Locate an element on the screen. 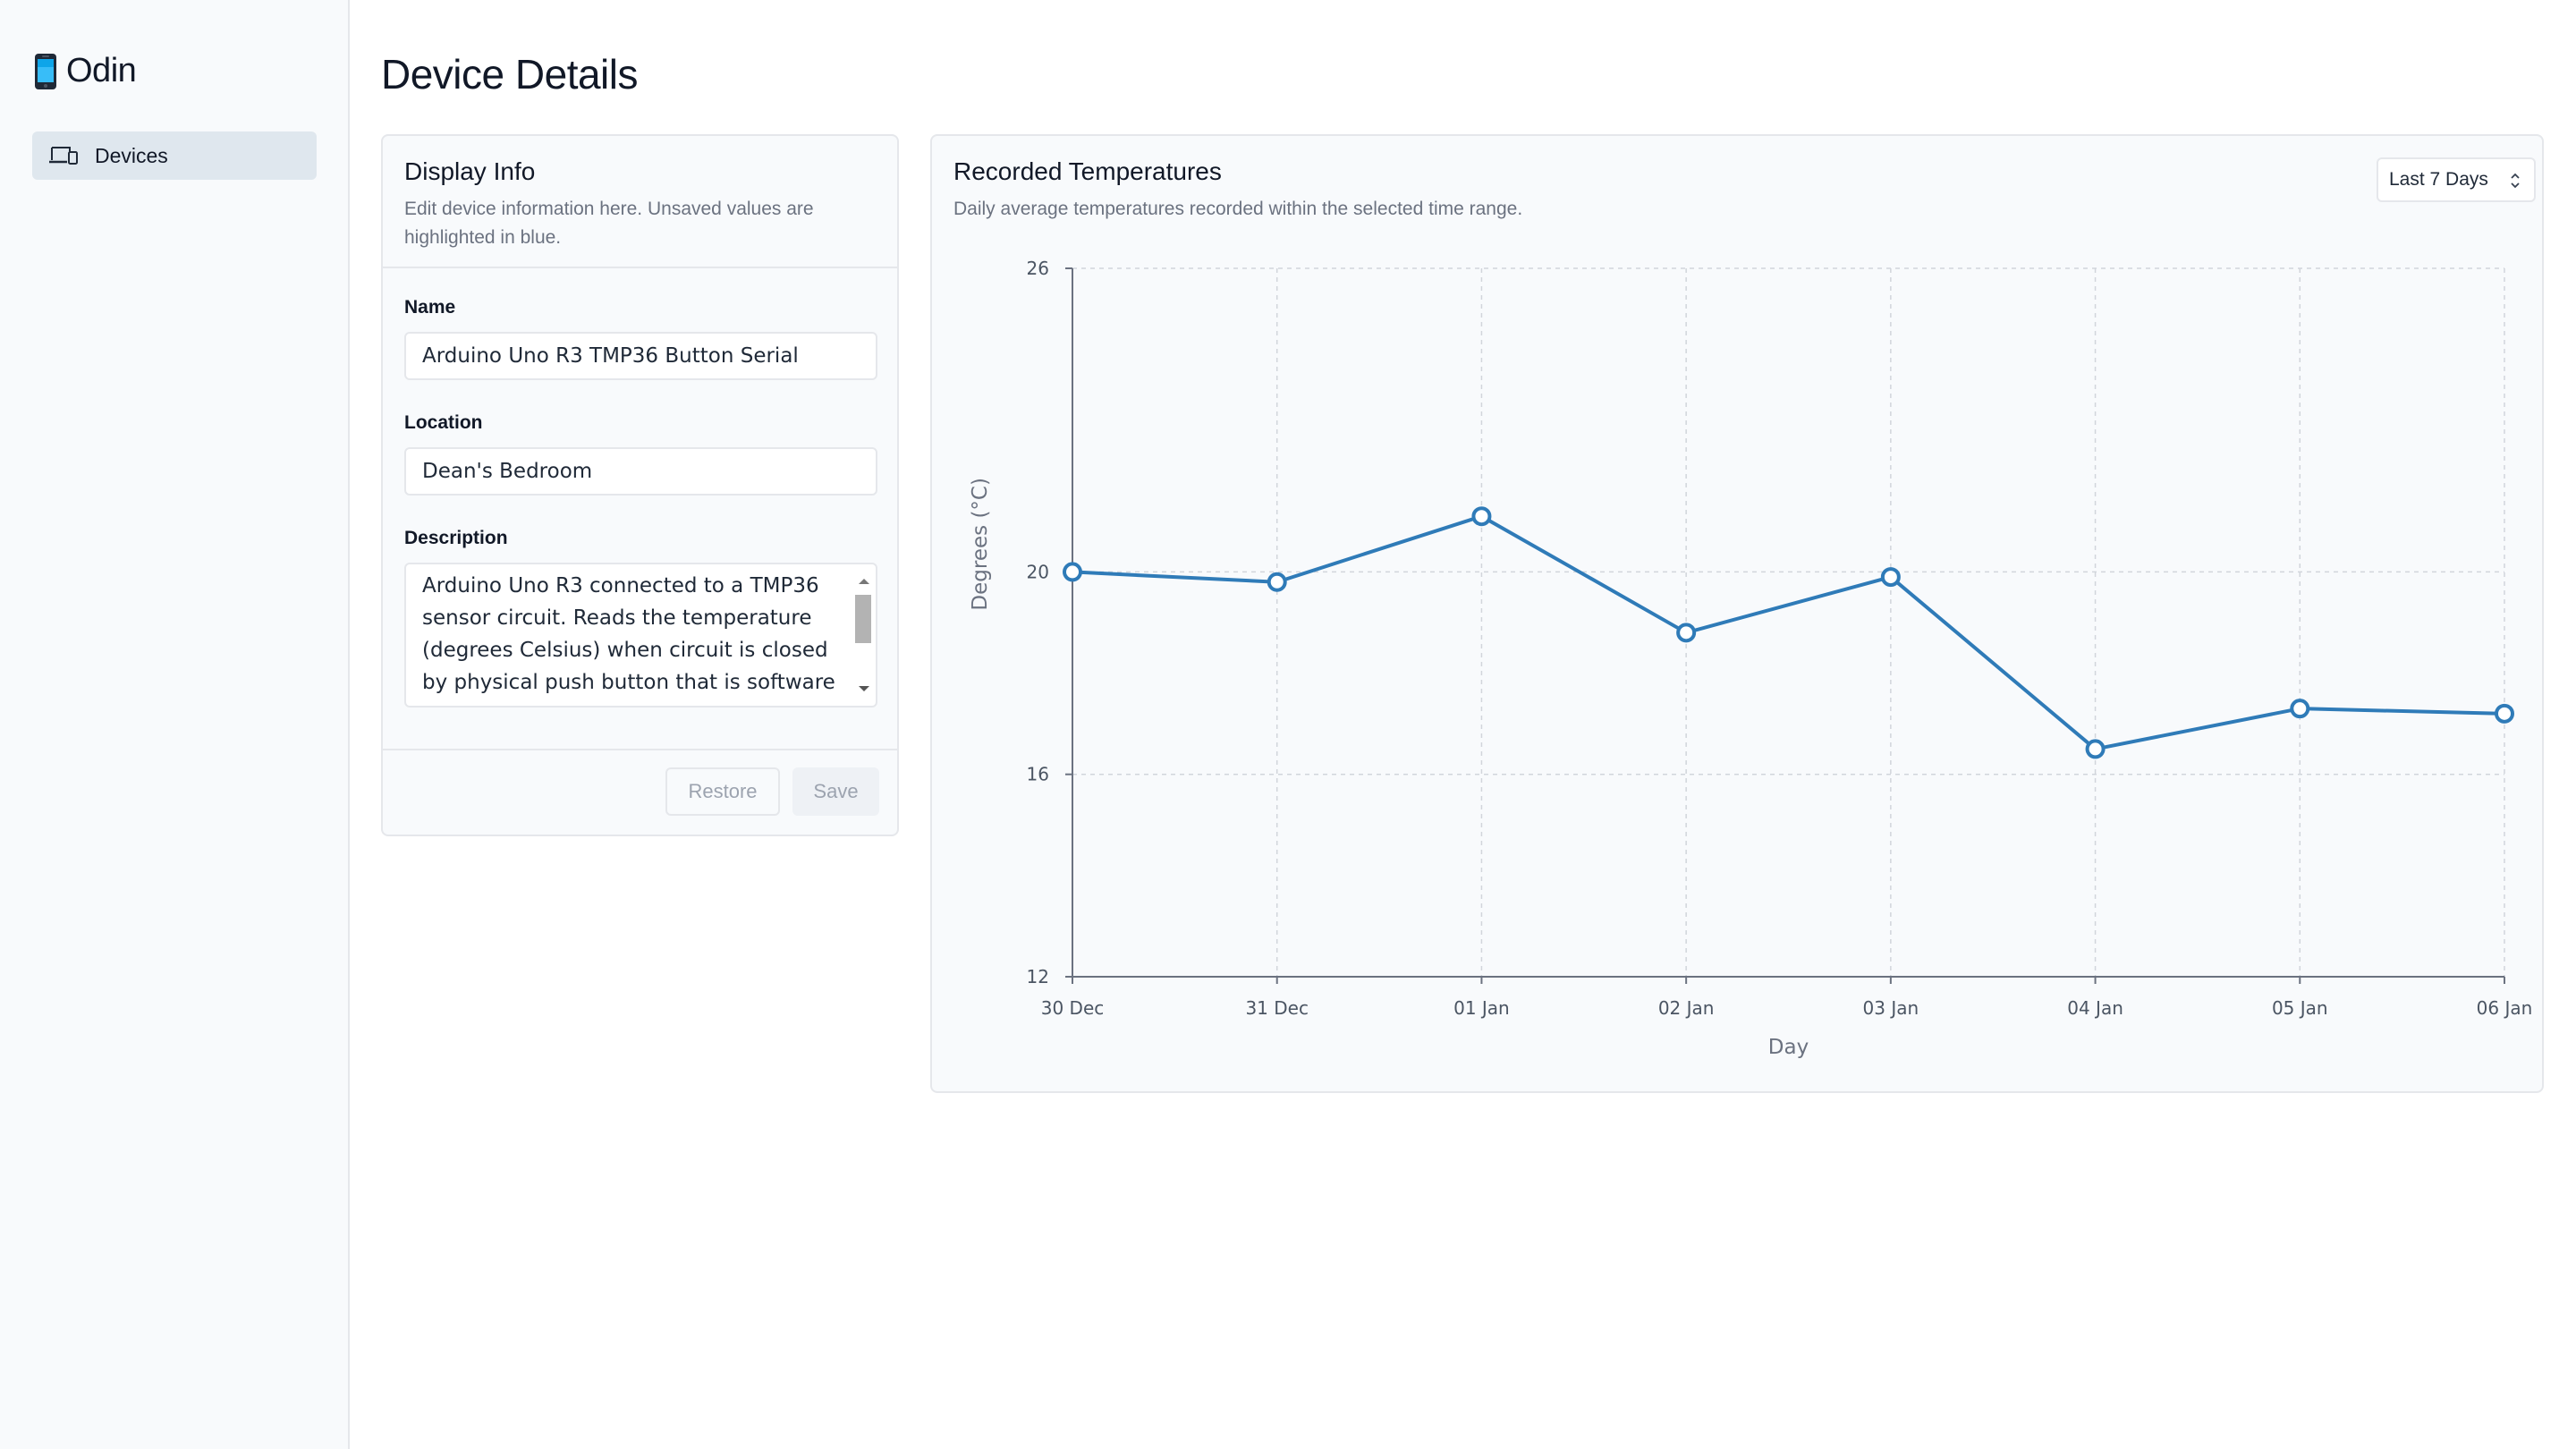  scroll-down-arrow-icon is located at coordinates (864, 688).